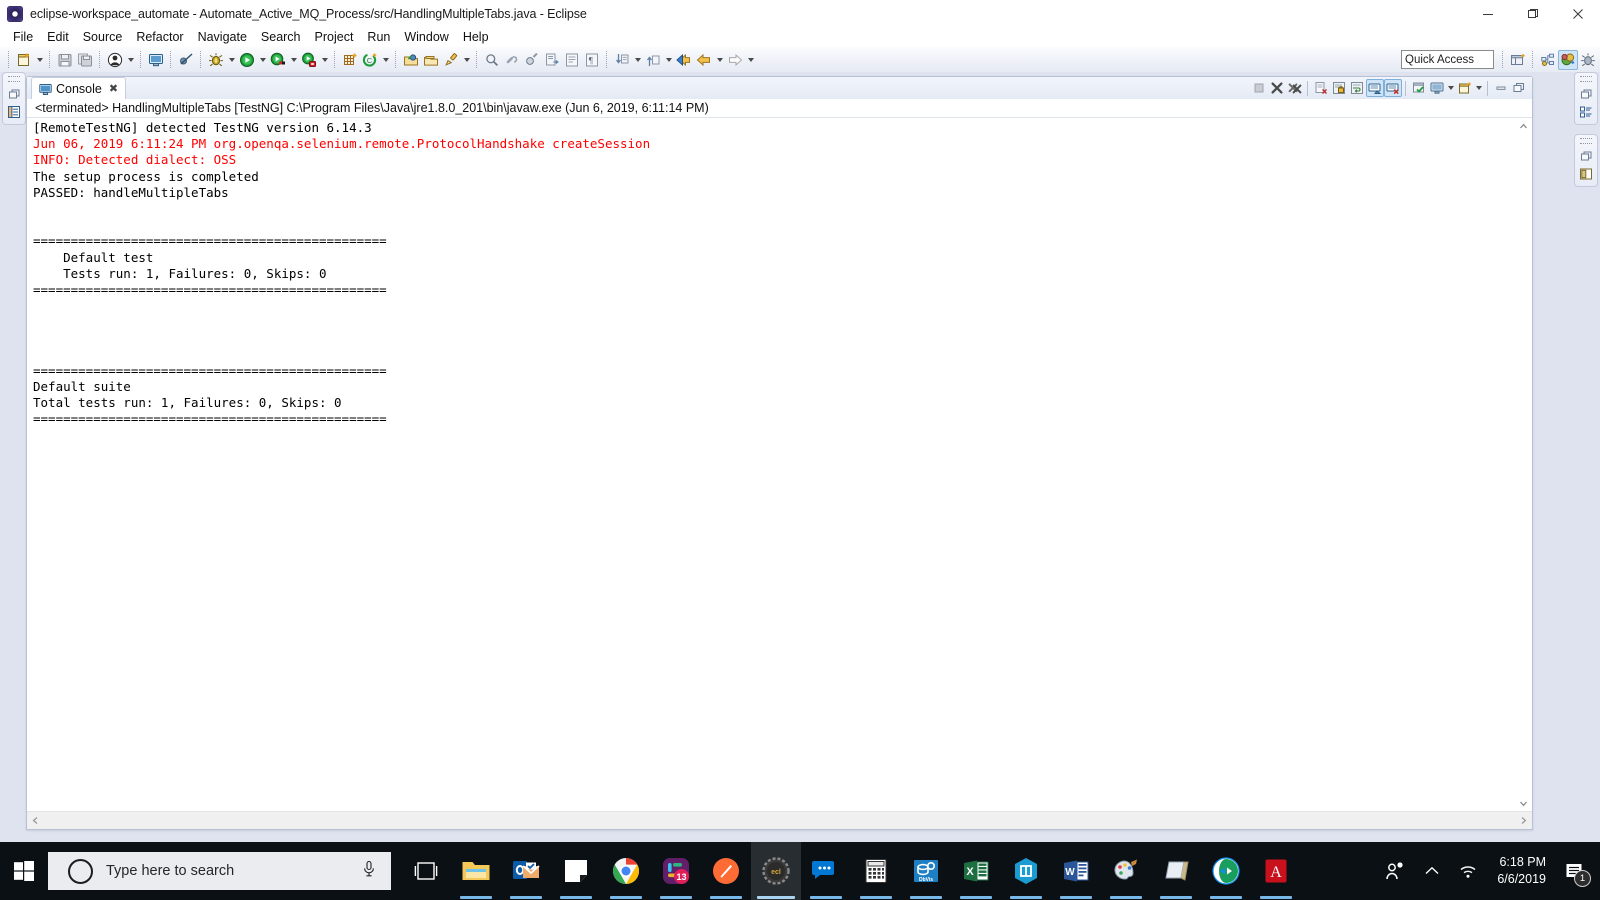  I want to click on next-annotation-icon, so click(622, 60).